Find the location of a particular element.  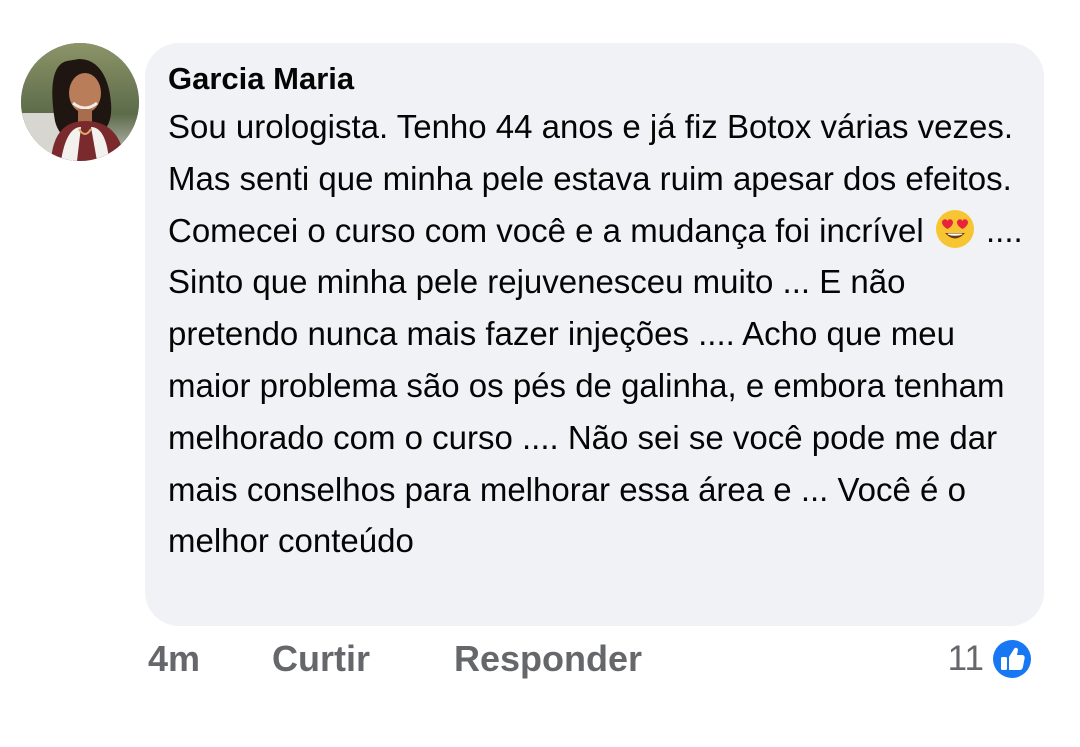

reaction-count: 11 is located at coordinates (965, 658).